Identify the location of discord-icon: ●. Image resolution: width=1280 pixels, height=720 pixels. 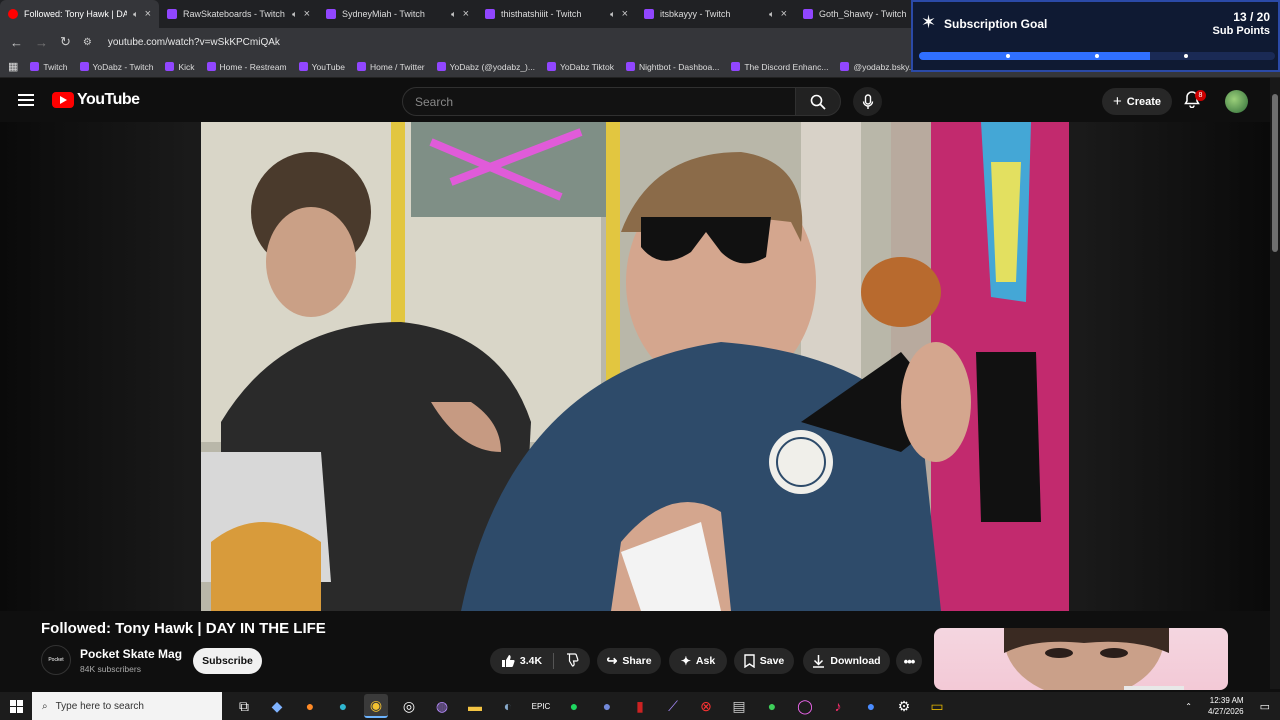
(607, 706).